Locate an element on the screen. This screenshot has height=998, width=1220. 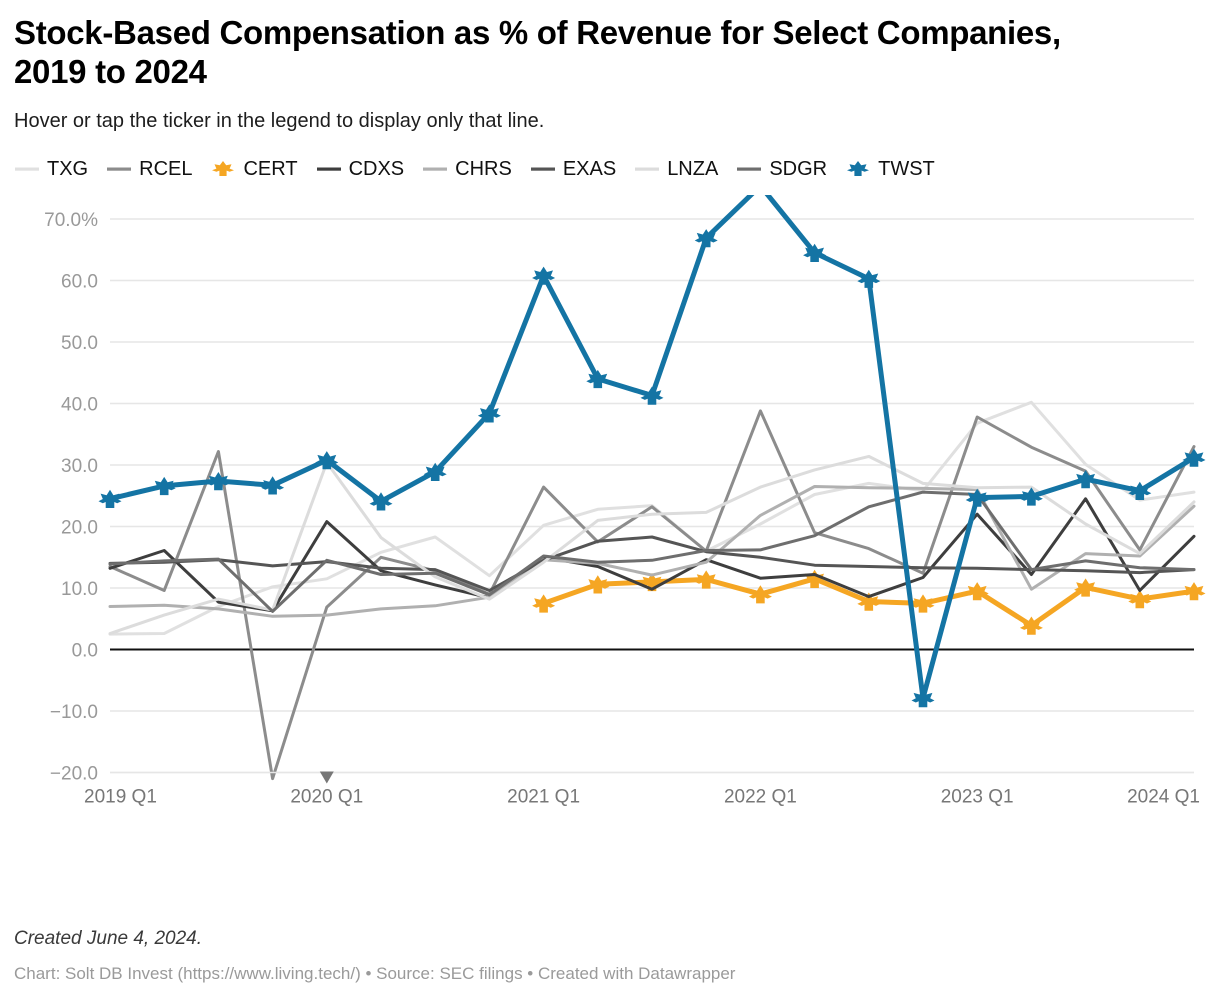
legend-item-lnza: LNZA is located at coordinates (676, 169).